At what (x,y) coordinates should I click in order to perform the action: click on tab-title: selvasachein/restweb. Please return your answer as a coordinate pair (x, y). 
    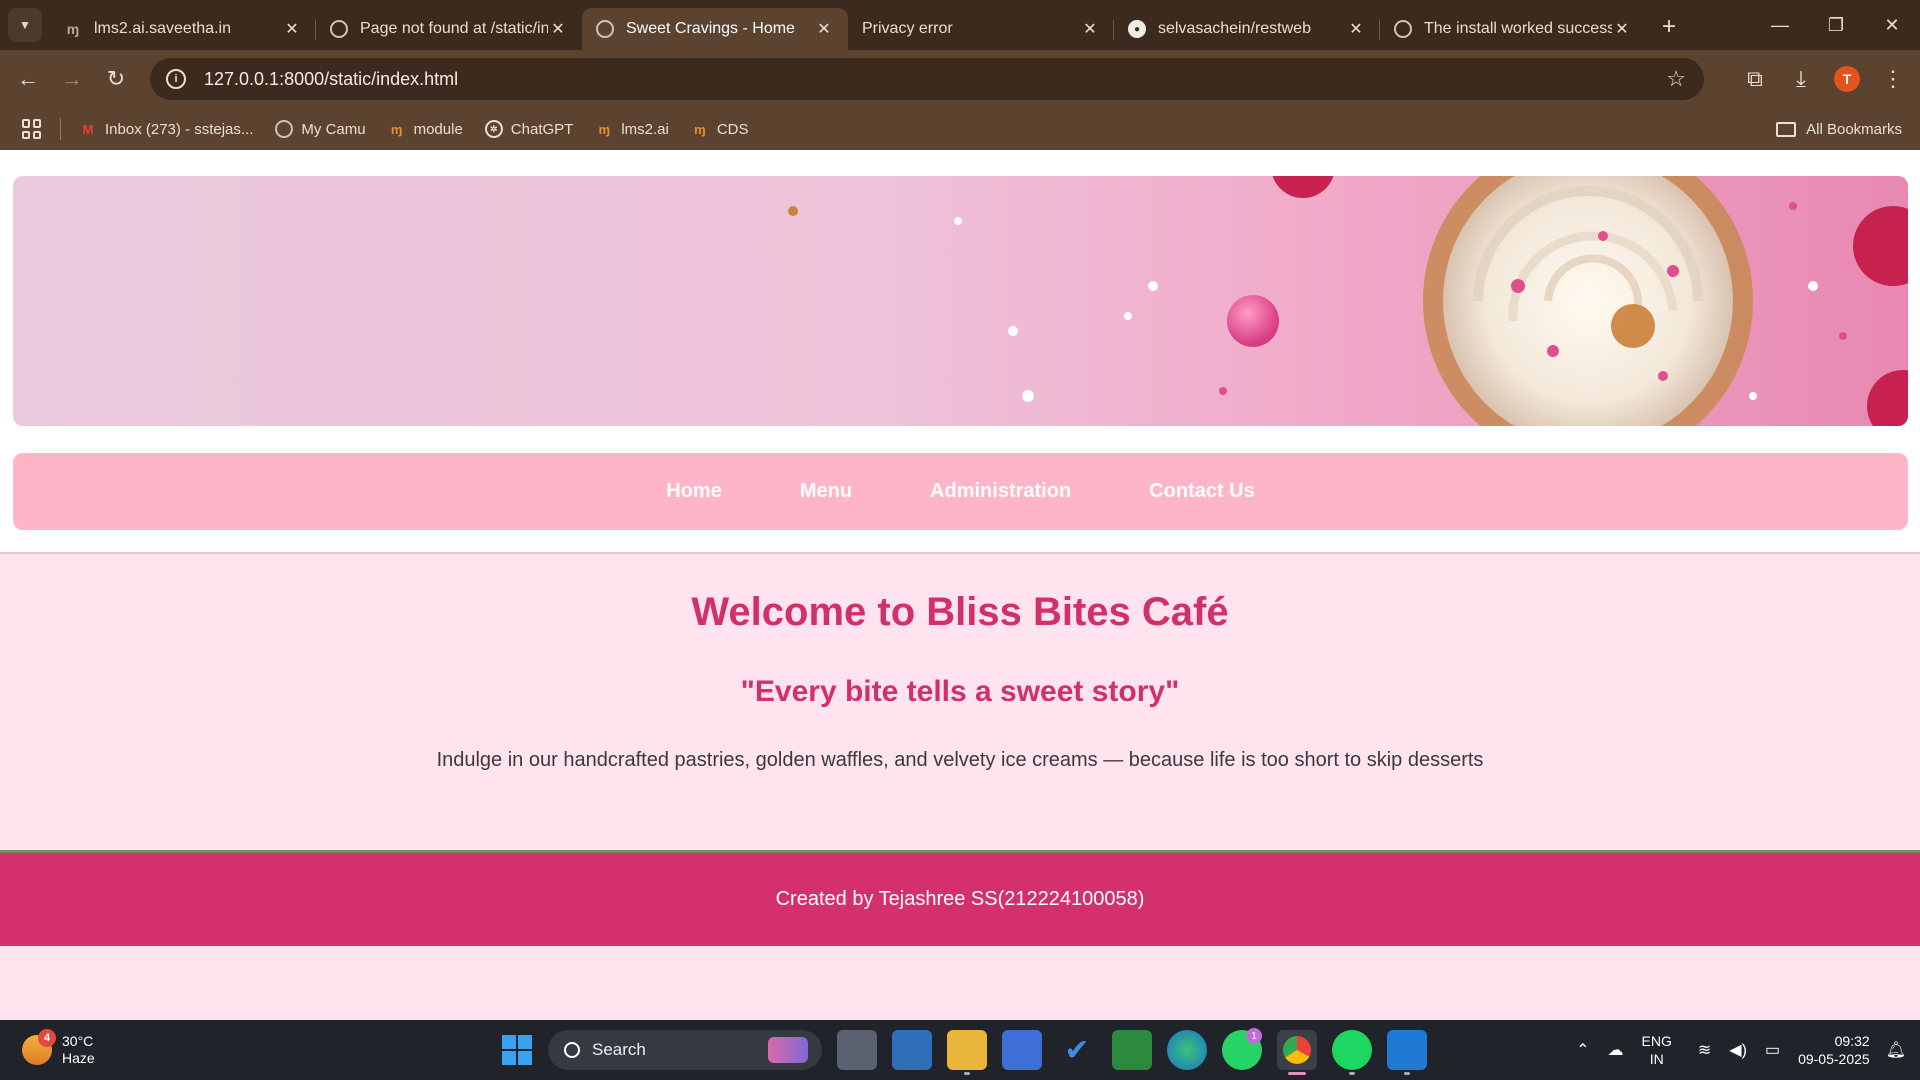
    Looking at the image, I should click on (1234, 28).